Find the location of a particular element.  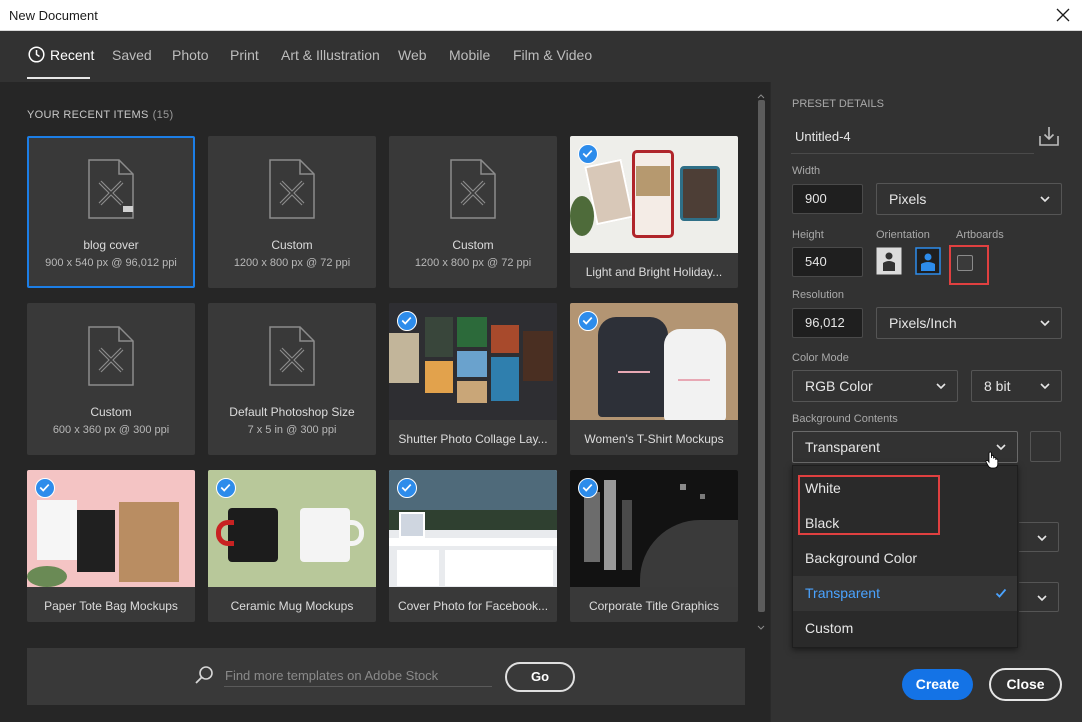

background-color-swatch is located at coordinates (1045, 446).